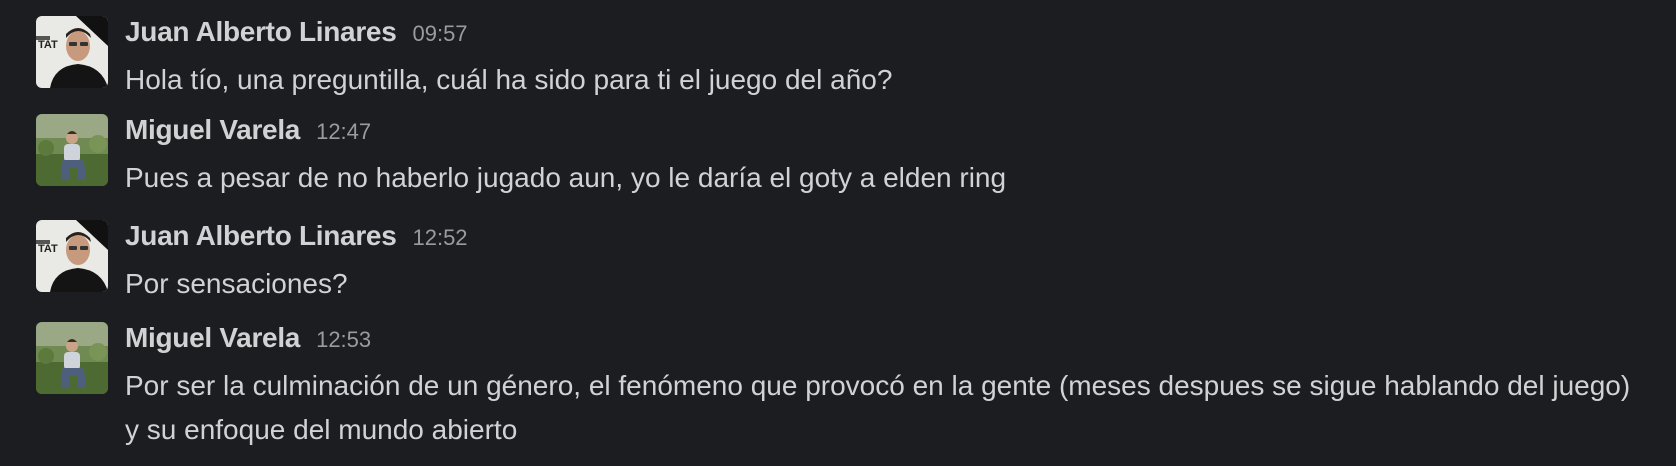 The height and width of the screenshot is (466, 1676). I want to click on message-header: Miguel Varela 12:53, so click(248, 341).